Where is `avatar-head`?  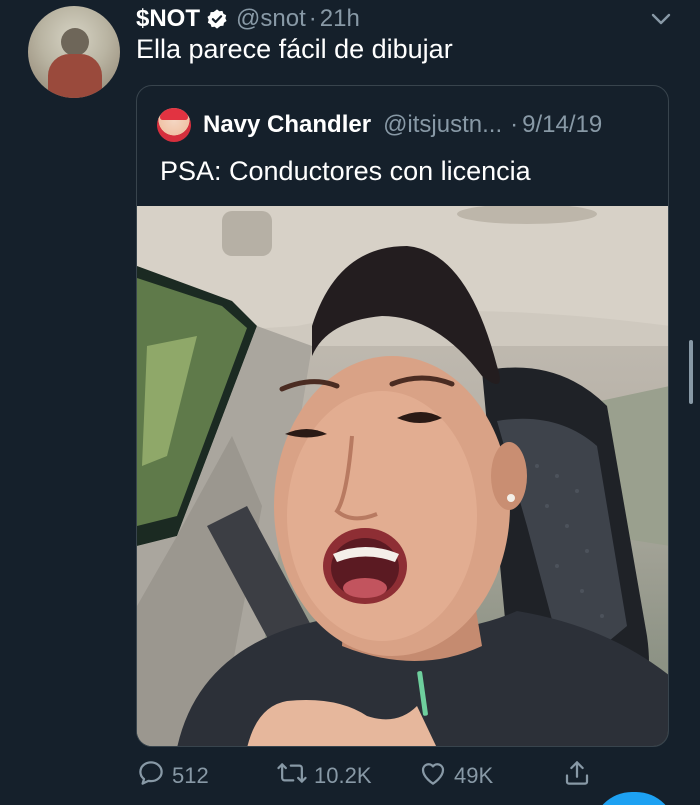
avatar-head is located at coordinates (75, 42).